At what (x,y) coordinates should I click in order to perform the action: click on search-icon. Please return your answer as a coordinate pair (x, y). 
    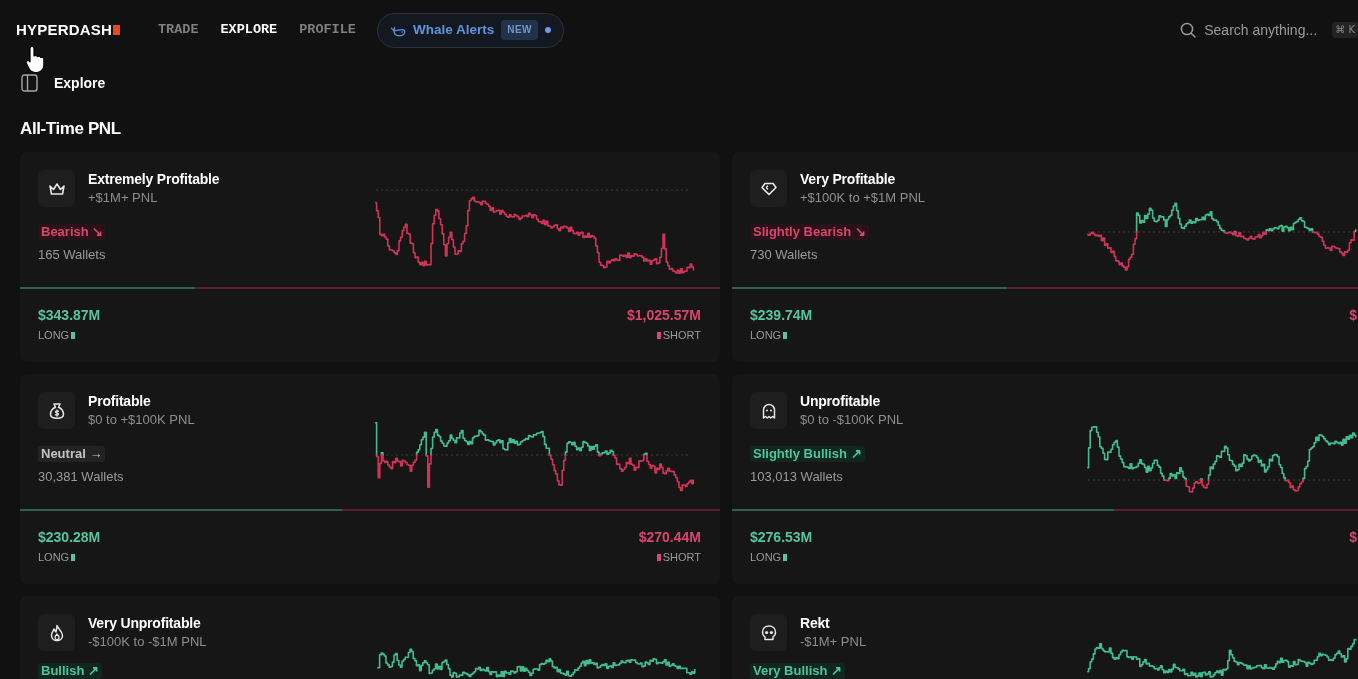
    Looking at the image, I should click on (1188, 30).